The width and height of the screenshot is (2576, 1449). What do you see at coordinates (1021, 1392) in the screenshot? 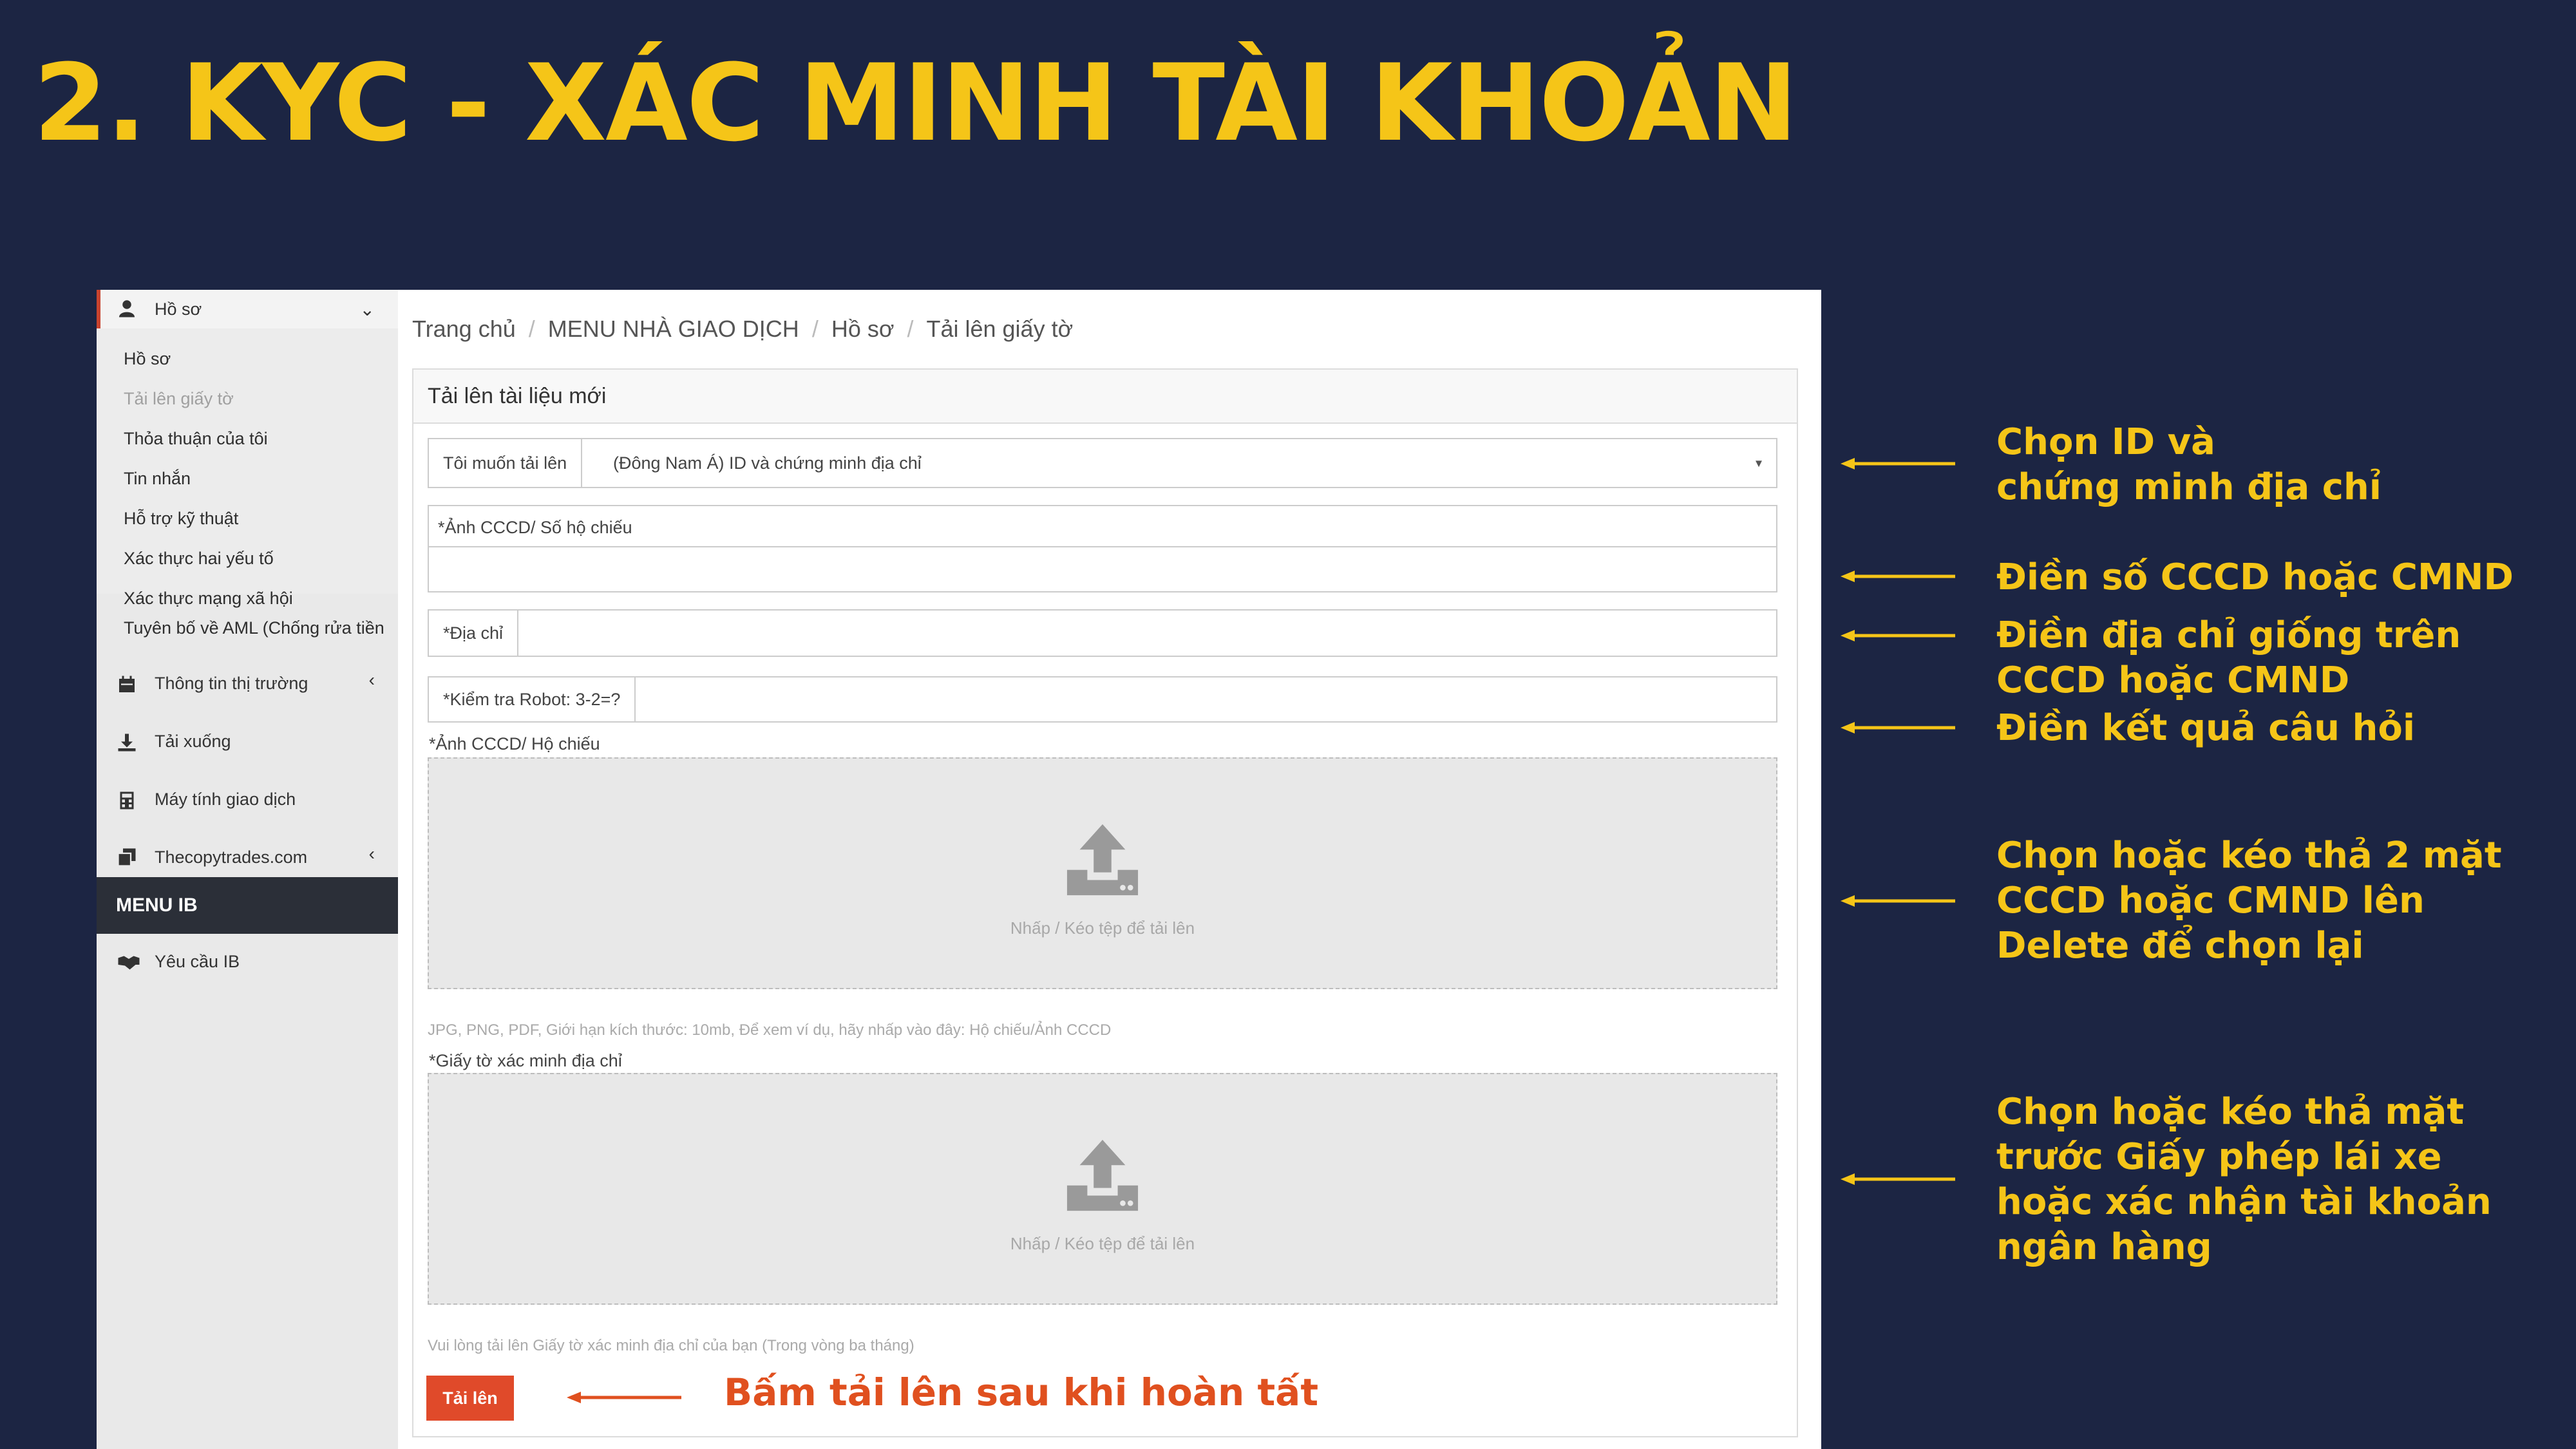
I see `annotation-submit: Bấm tải lên sau khi hoàn tất` at bounding box center [1021, 1392].